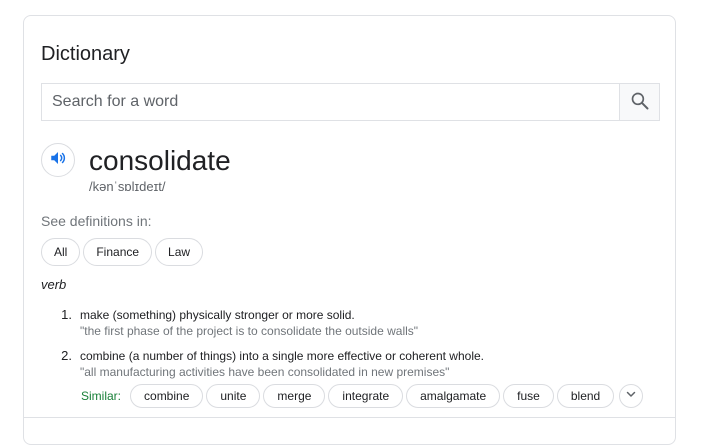 The height and width of the screenshot is (445, 728). Describe the element at coordinates (127, 186) in the screenshot. I see `phonetic-spelling: /kənˈsɒlɪdeɪt/` at that location.